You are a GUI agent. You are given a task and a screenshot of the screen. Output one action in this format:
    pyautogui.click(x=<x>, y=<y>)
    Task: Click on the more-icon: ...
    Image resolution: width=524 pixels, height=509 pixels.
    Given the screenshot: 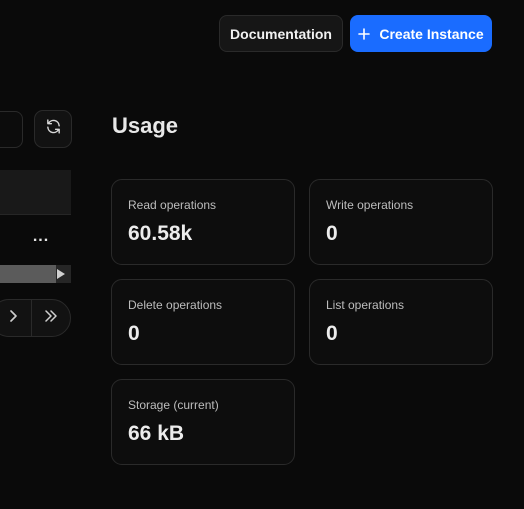 What is the action you would take?
    pyautogui.click(x=41, y=236)
    